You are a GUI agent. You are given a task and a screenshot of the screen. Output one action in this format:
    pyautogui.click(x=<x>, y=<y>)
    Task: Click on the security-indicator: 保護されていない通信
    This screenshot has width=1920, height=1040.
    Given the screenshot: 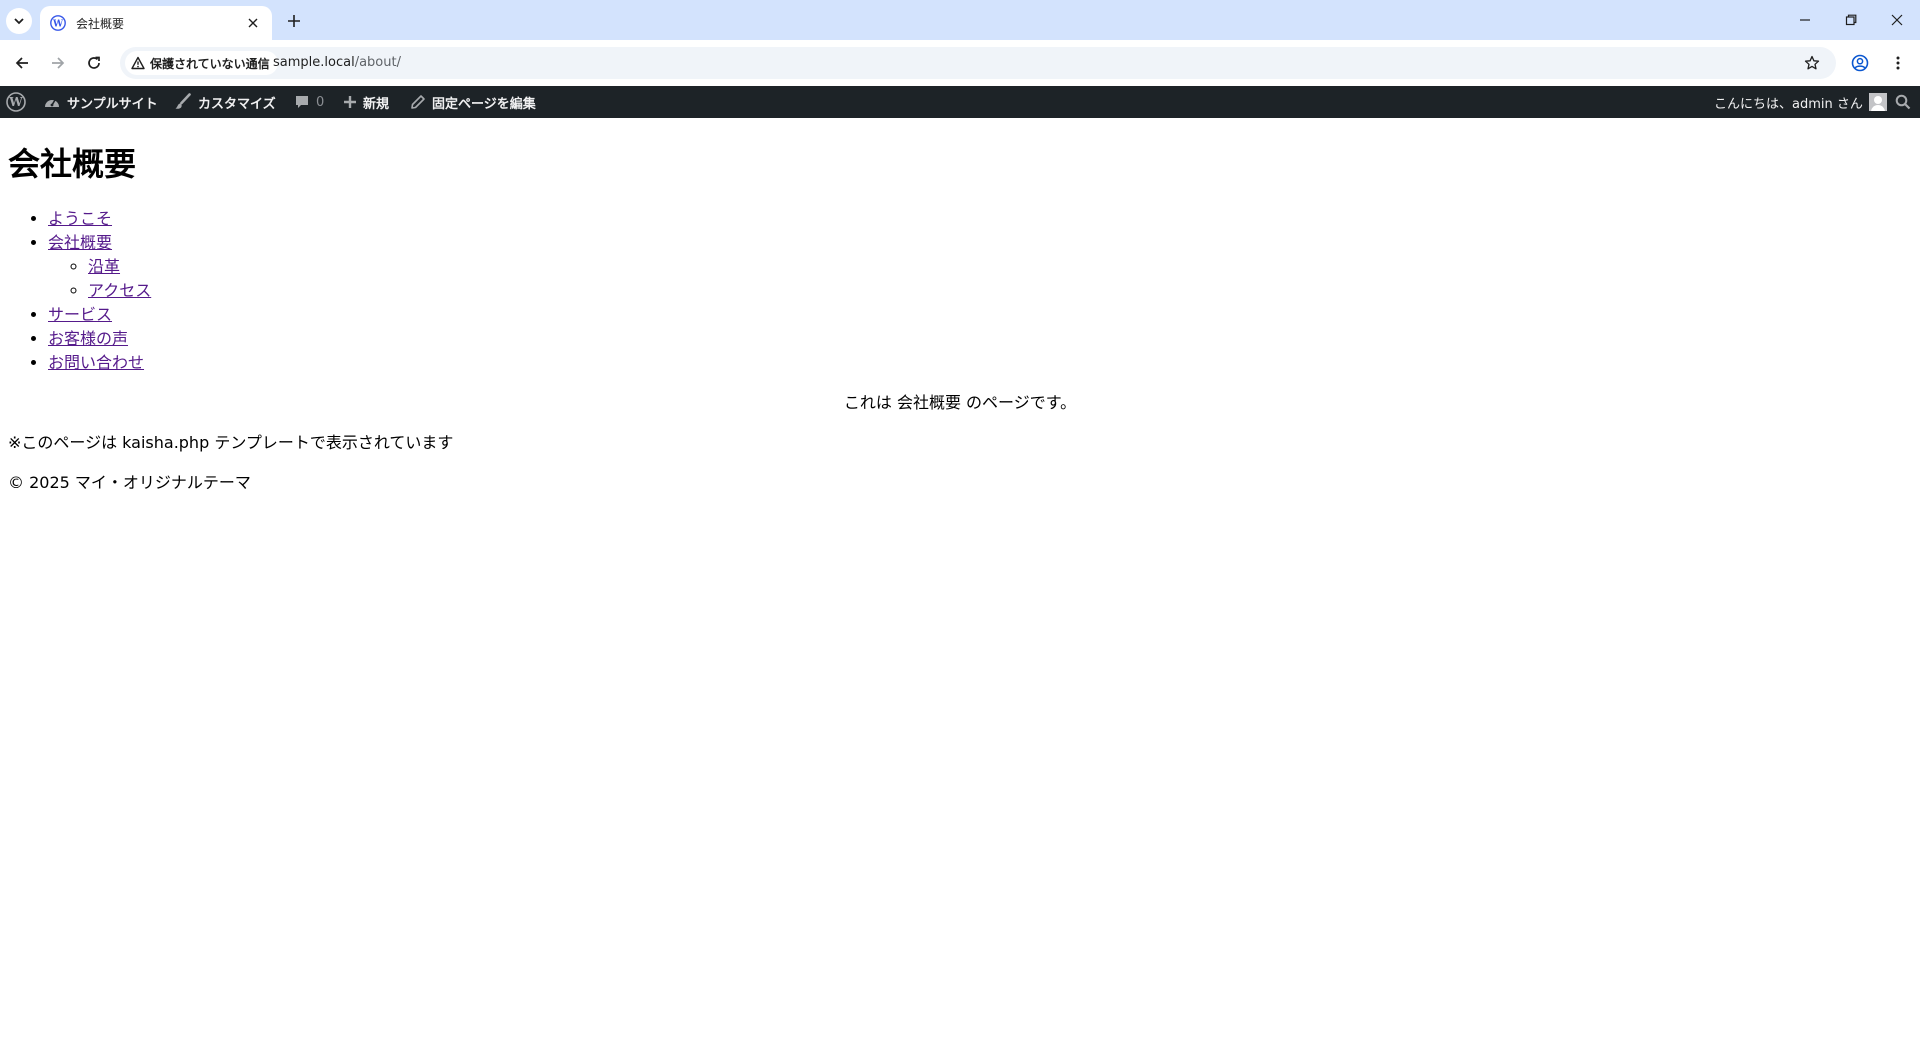 What is the action you would take?
    pyautogui.click(x=201, y=63)
    